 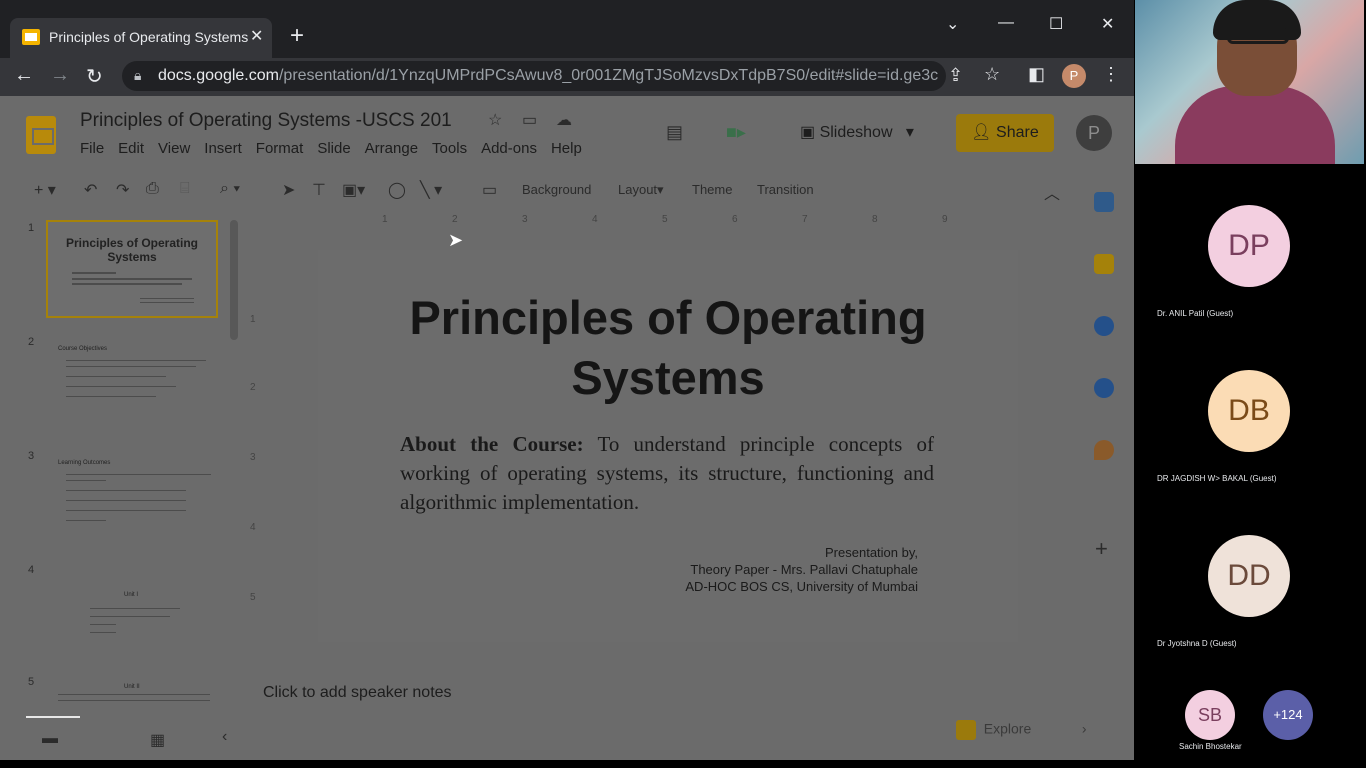 What do you see at coordinates (333, 148) in the screenshot?
I see `menu-slide: Slide` at bounding box center [333, 148].